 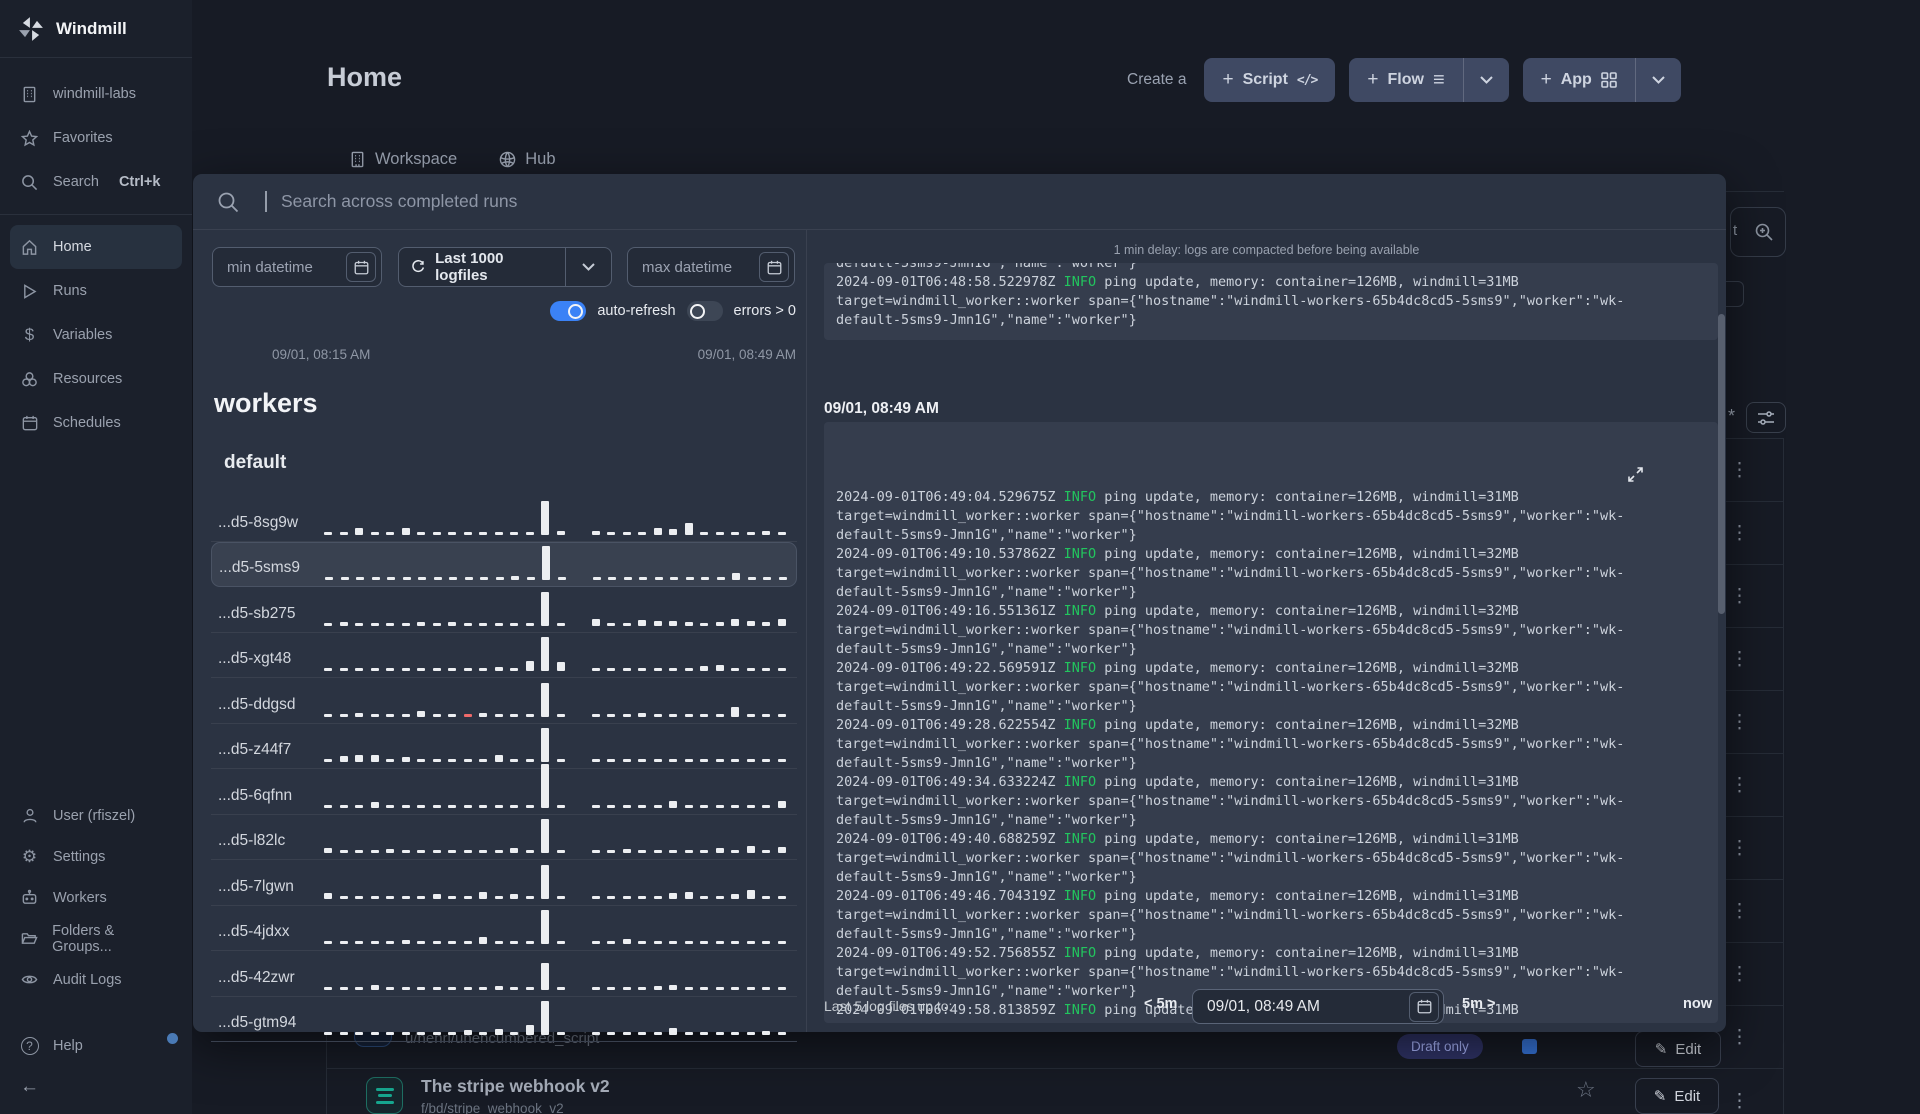 I want to click on building-icon, so click(x=357, y=159).